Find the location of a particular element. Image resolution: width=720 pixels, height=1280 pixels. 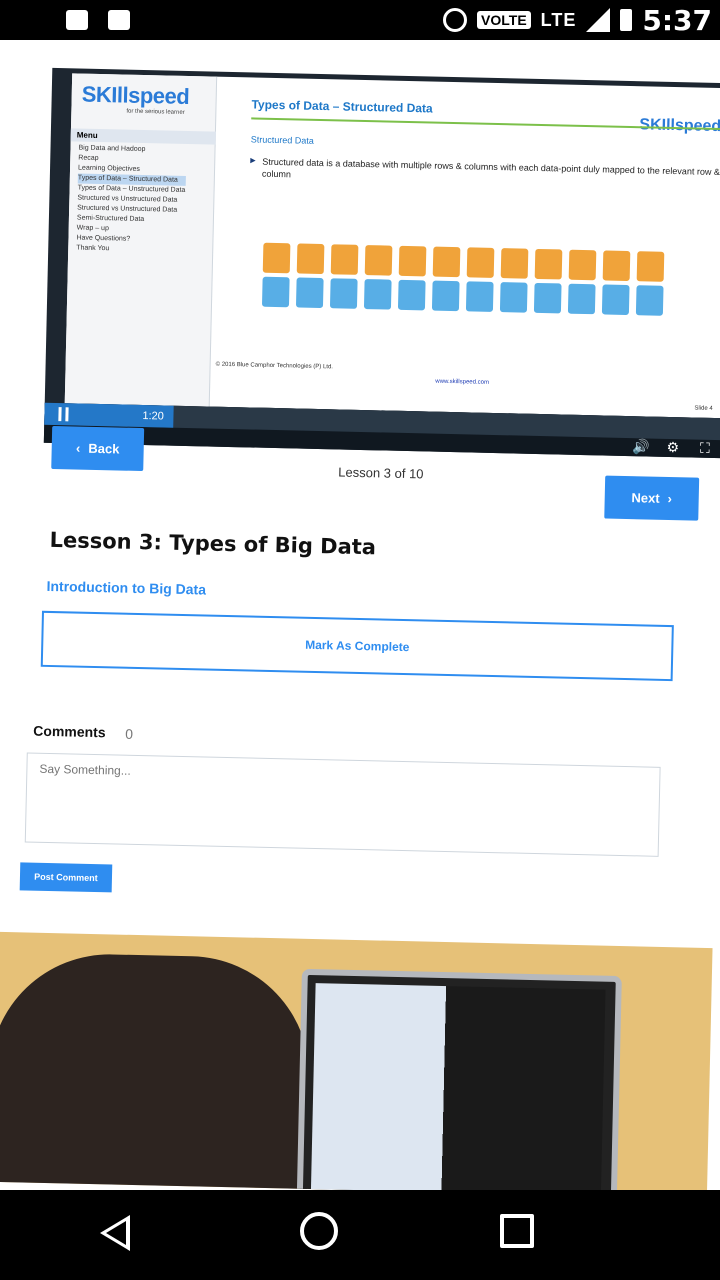

page-title: Lesson 3: Types of Big Data is located at coordinates (213, 543).